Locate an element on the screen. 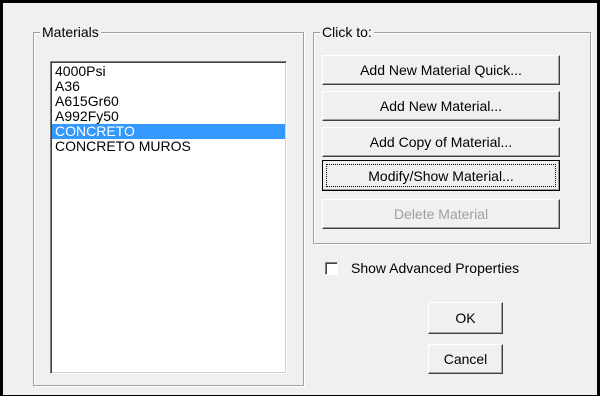 The width and height of the screenshot is (606, 399). ok-button: OK is located at coordinates (465, 318).